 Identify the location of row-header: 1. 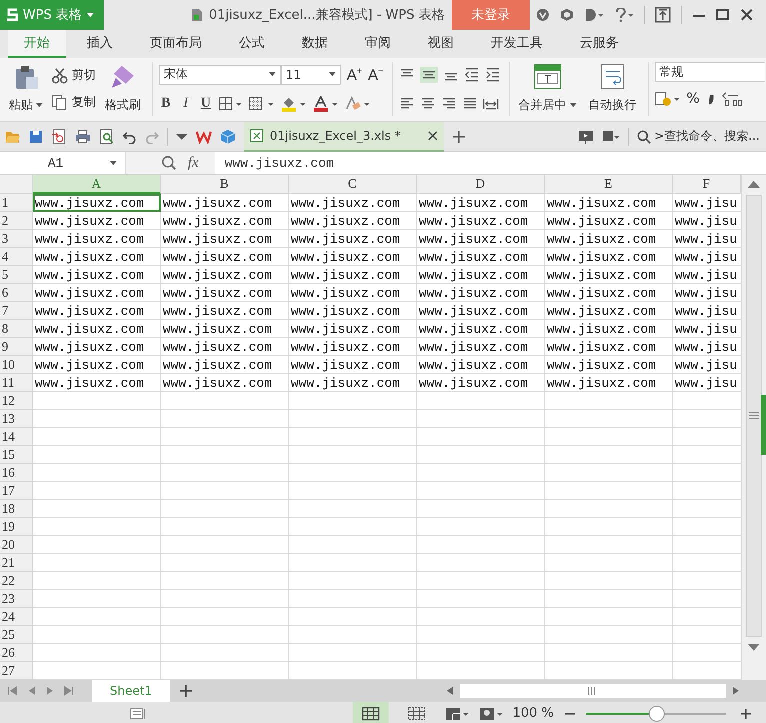
(16, 203).